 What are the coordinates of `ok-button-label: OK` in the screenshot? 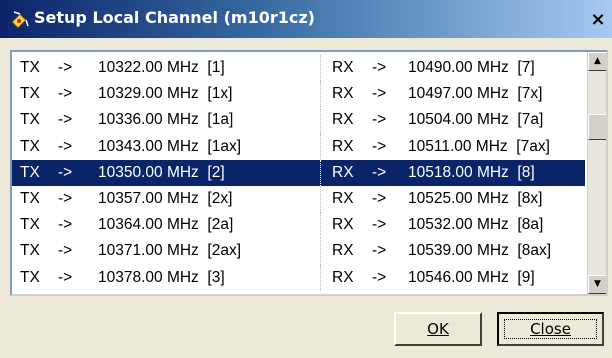 It's located at (438, 329).